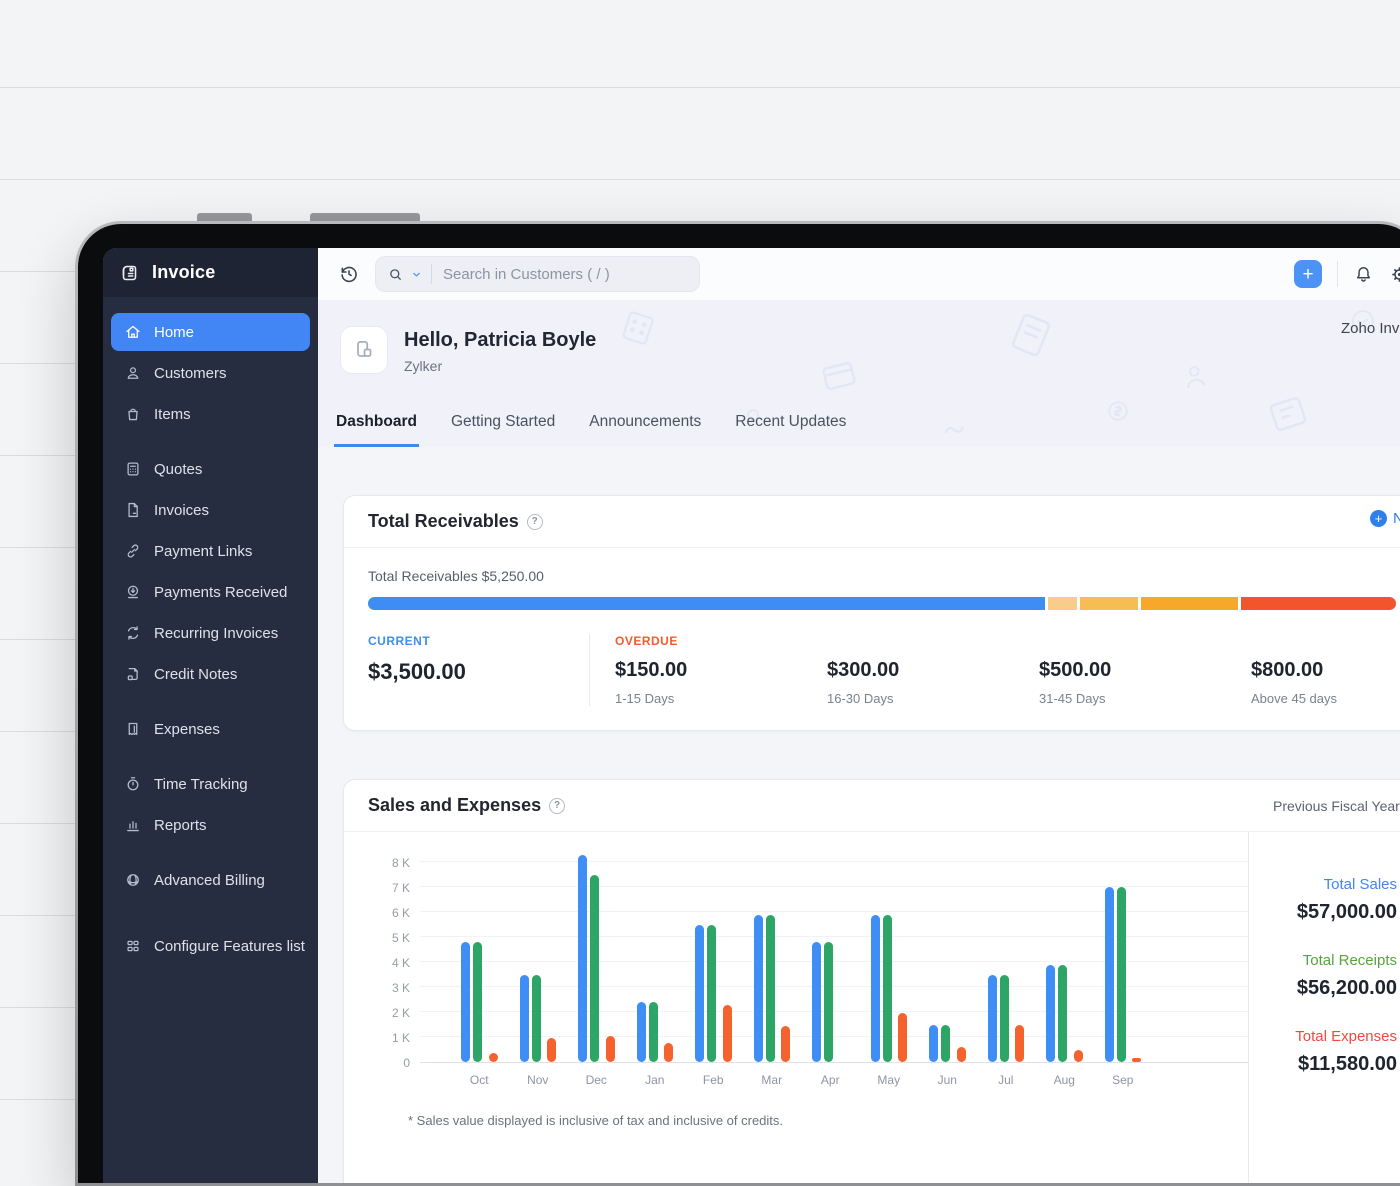 This screenshot has height=1186, width=1400. I want to click on quotes-icon, so click(133, 469).